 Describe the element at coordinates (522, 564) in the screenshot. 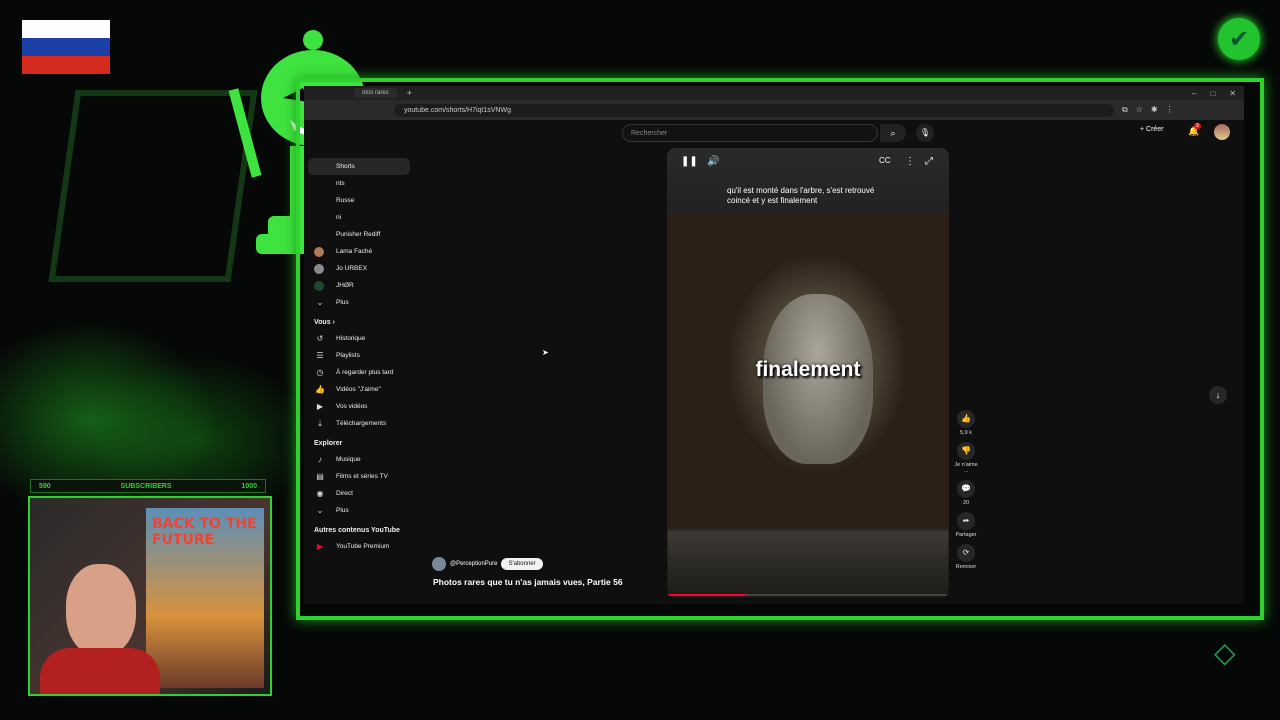

I see `subscribe-button: S'abonner` at that location.